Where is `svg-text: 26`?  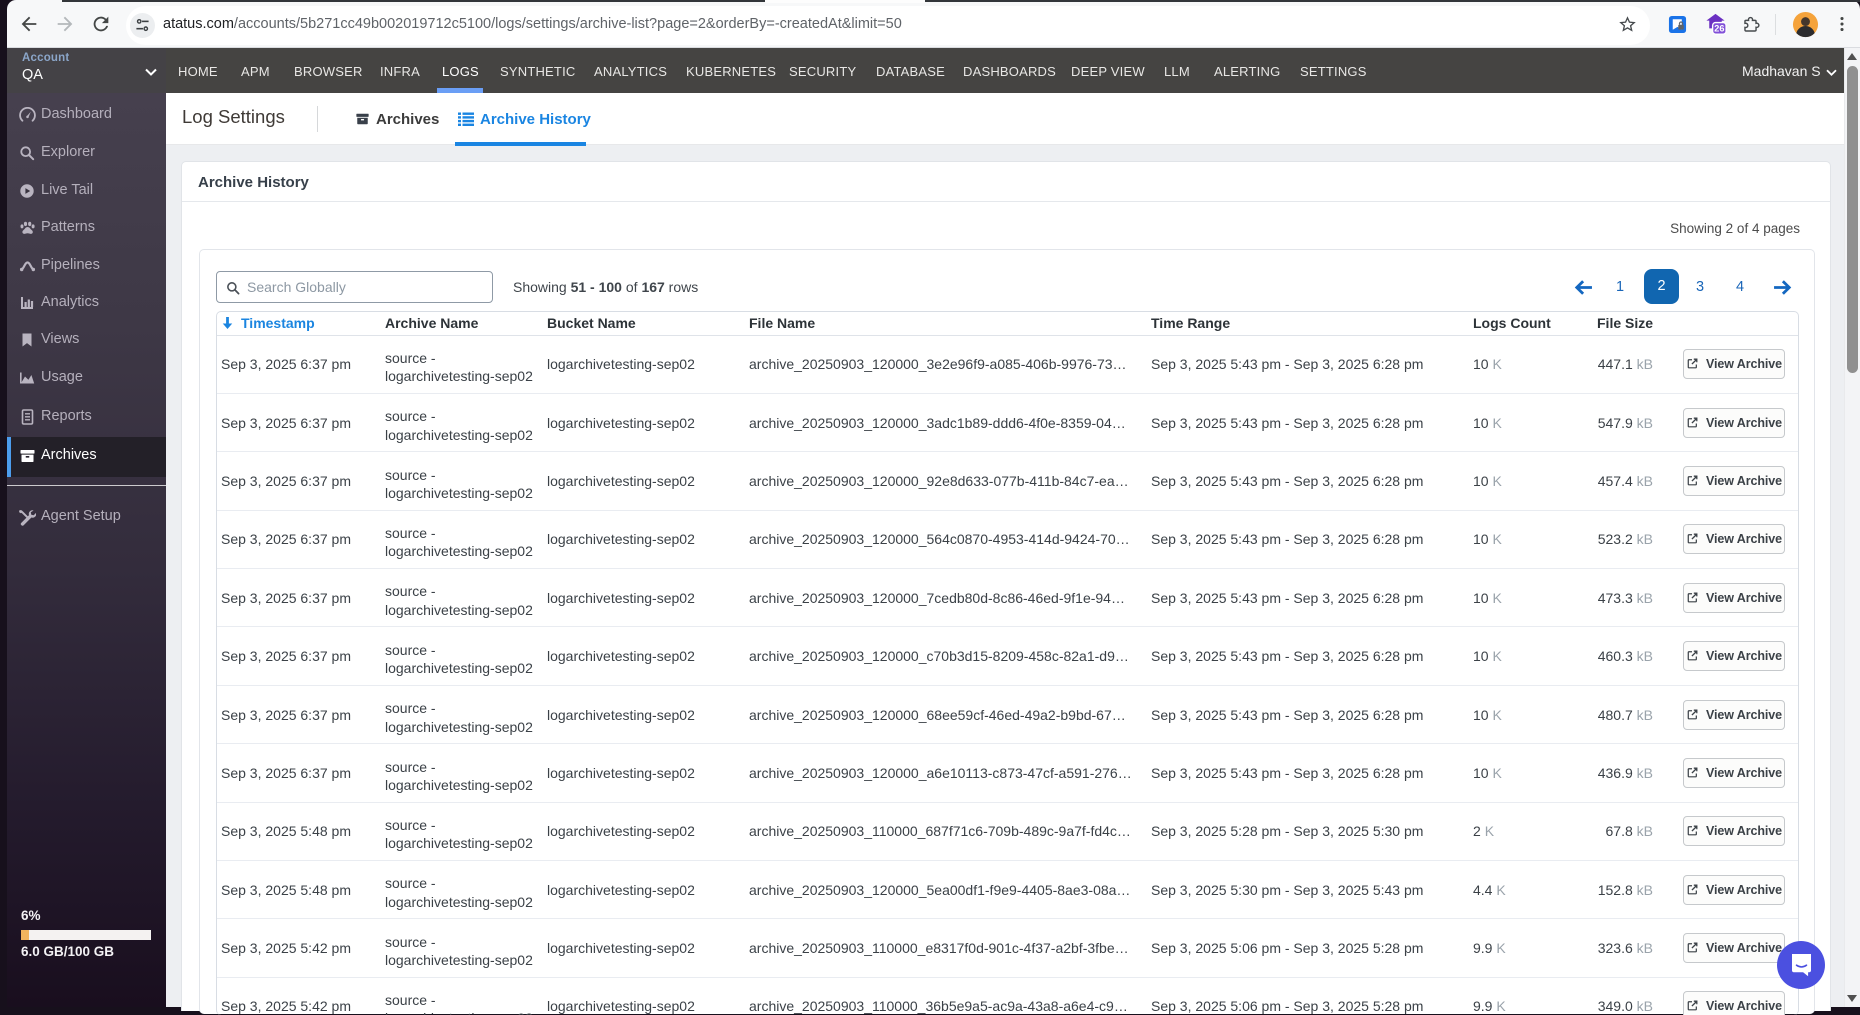
svg-text: 26 is located at coordinates (1719, 29).